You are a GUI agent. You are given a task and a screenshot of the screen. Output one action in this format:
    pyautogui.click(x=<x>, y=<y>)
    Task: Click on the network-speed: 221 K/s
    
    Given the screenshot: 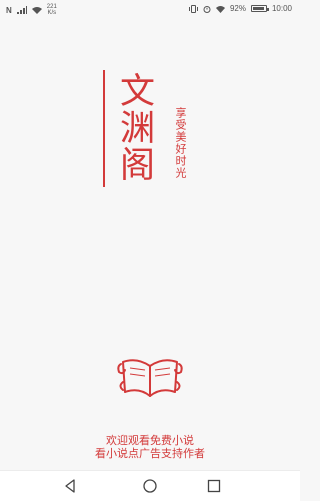 What is the action you would take?
    pyautogui.click(x=52, y=10)
    